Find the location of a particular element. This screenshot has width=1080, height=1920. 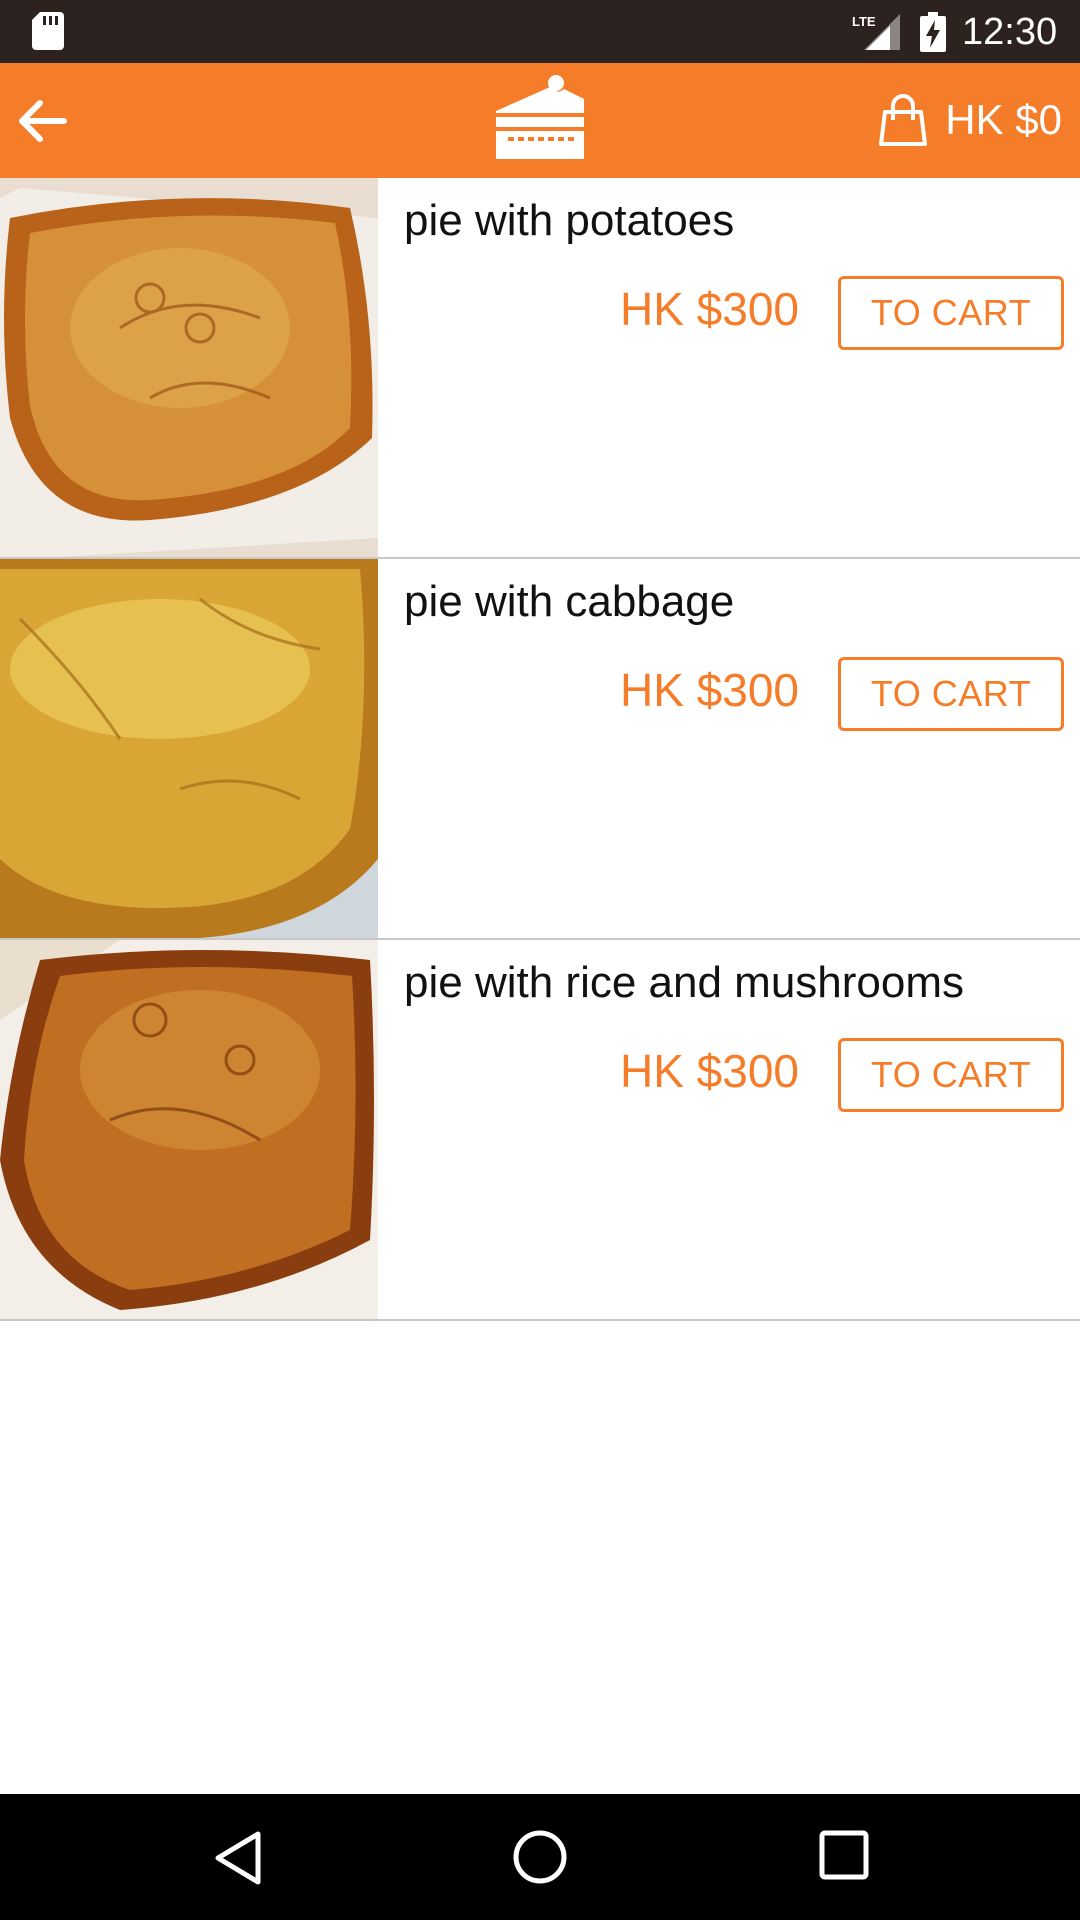

battery-charging-icon is located at coordinates (933, 32).